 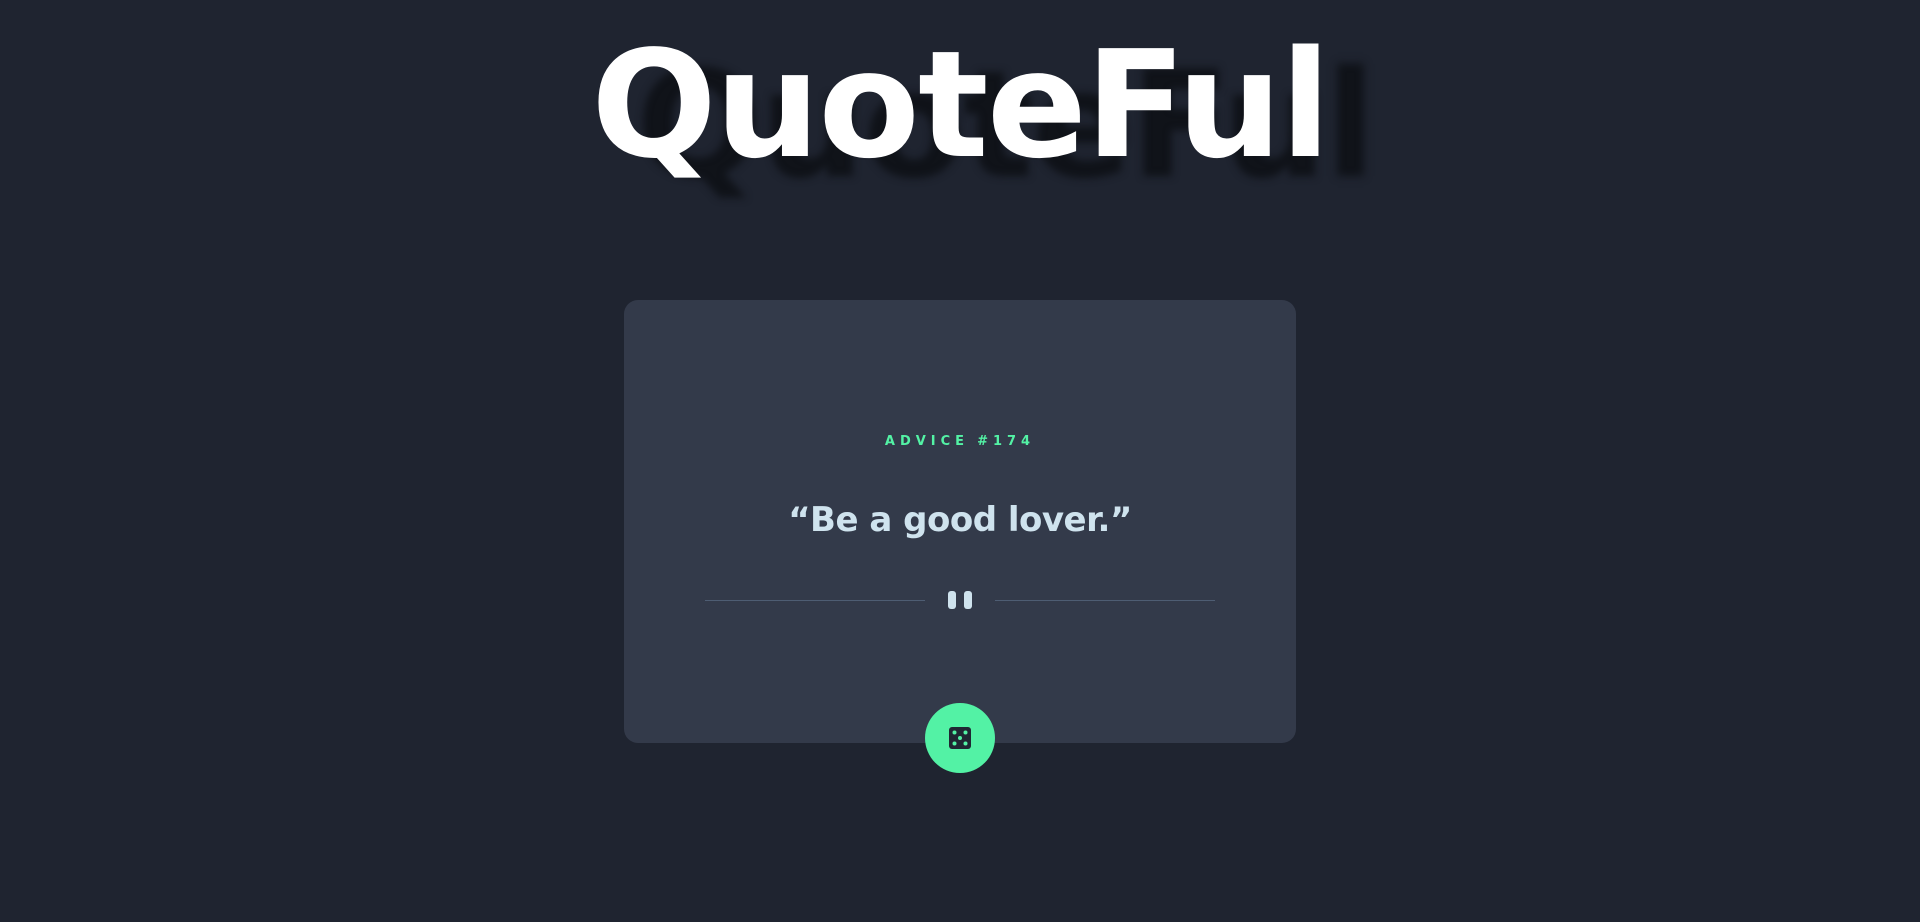 I want to click on pause-icon, so click(x=960, y=600).